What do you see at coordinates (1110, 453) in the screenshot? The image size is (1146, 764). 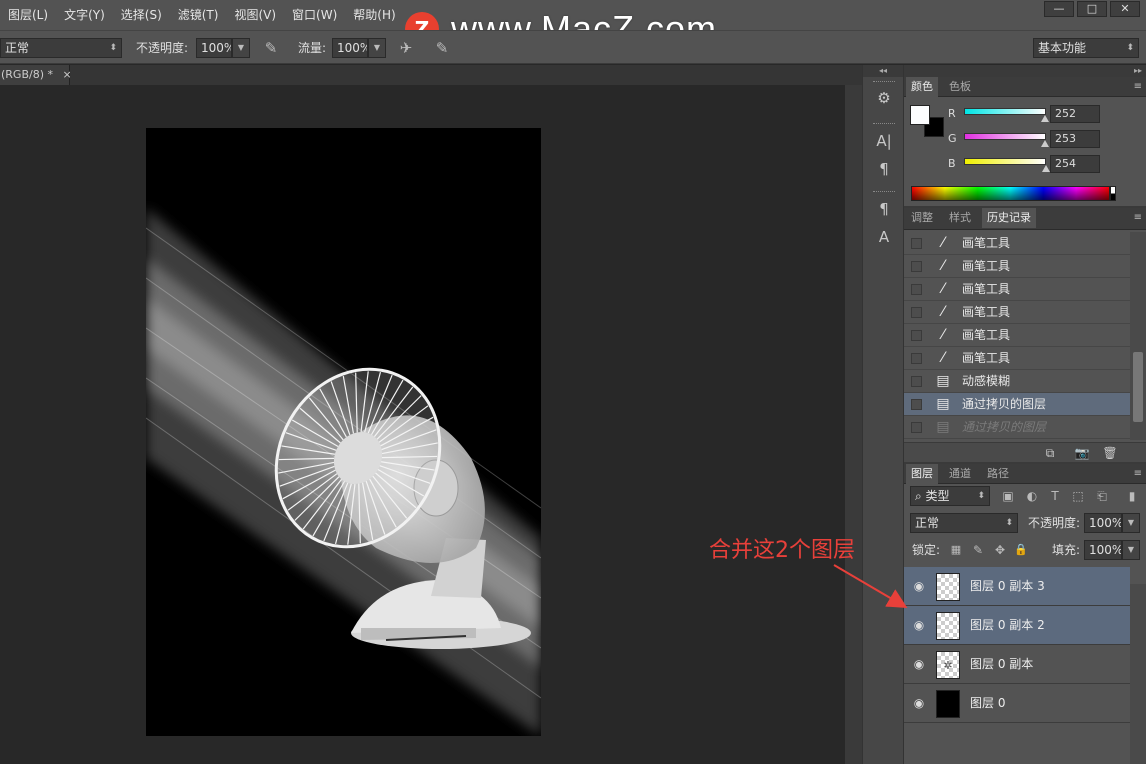 I see `trash-icon: 🗑` at bounding box center [1110, 453].